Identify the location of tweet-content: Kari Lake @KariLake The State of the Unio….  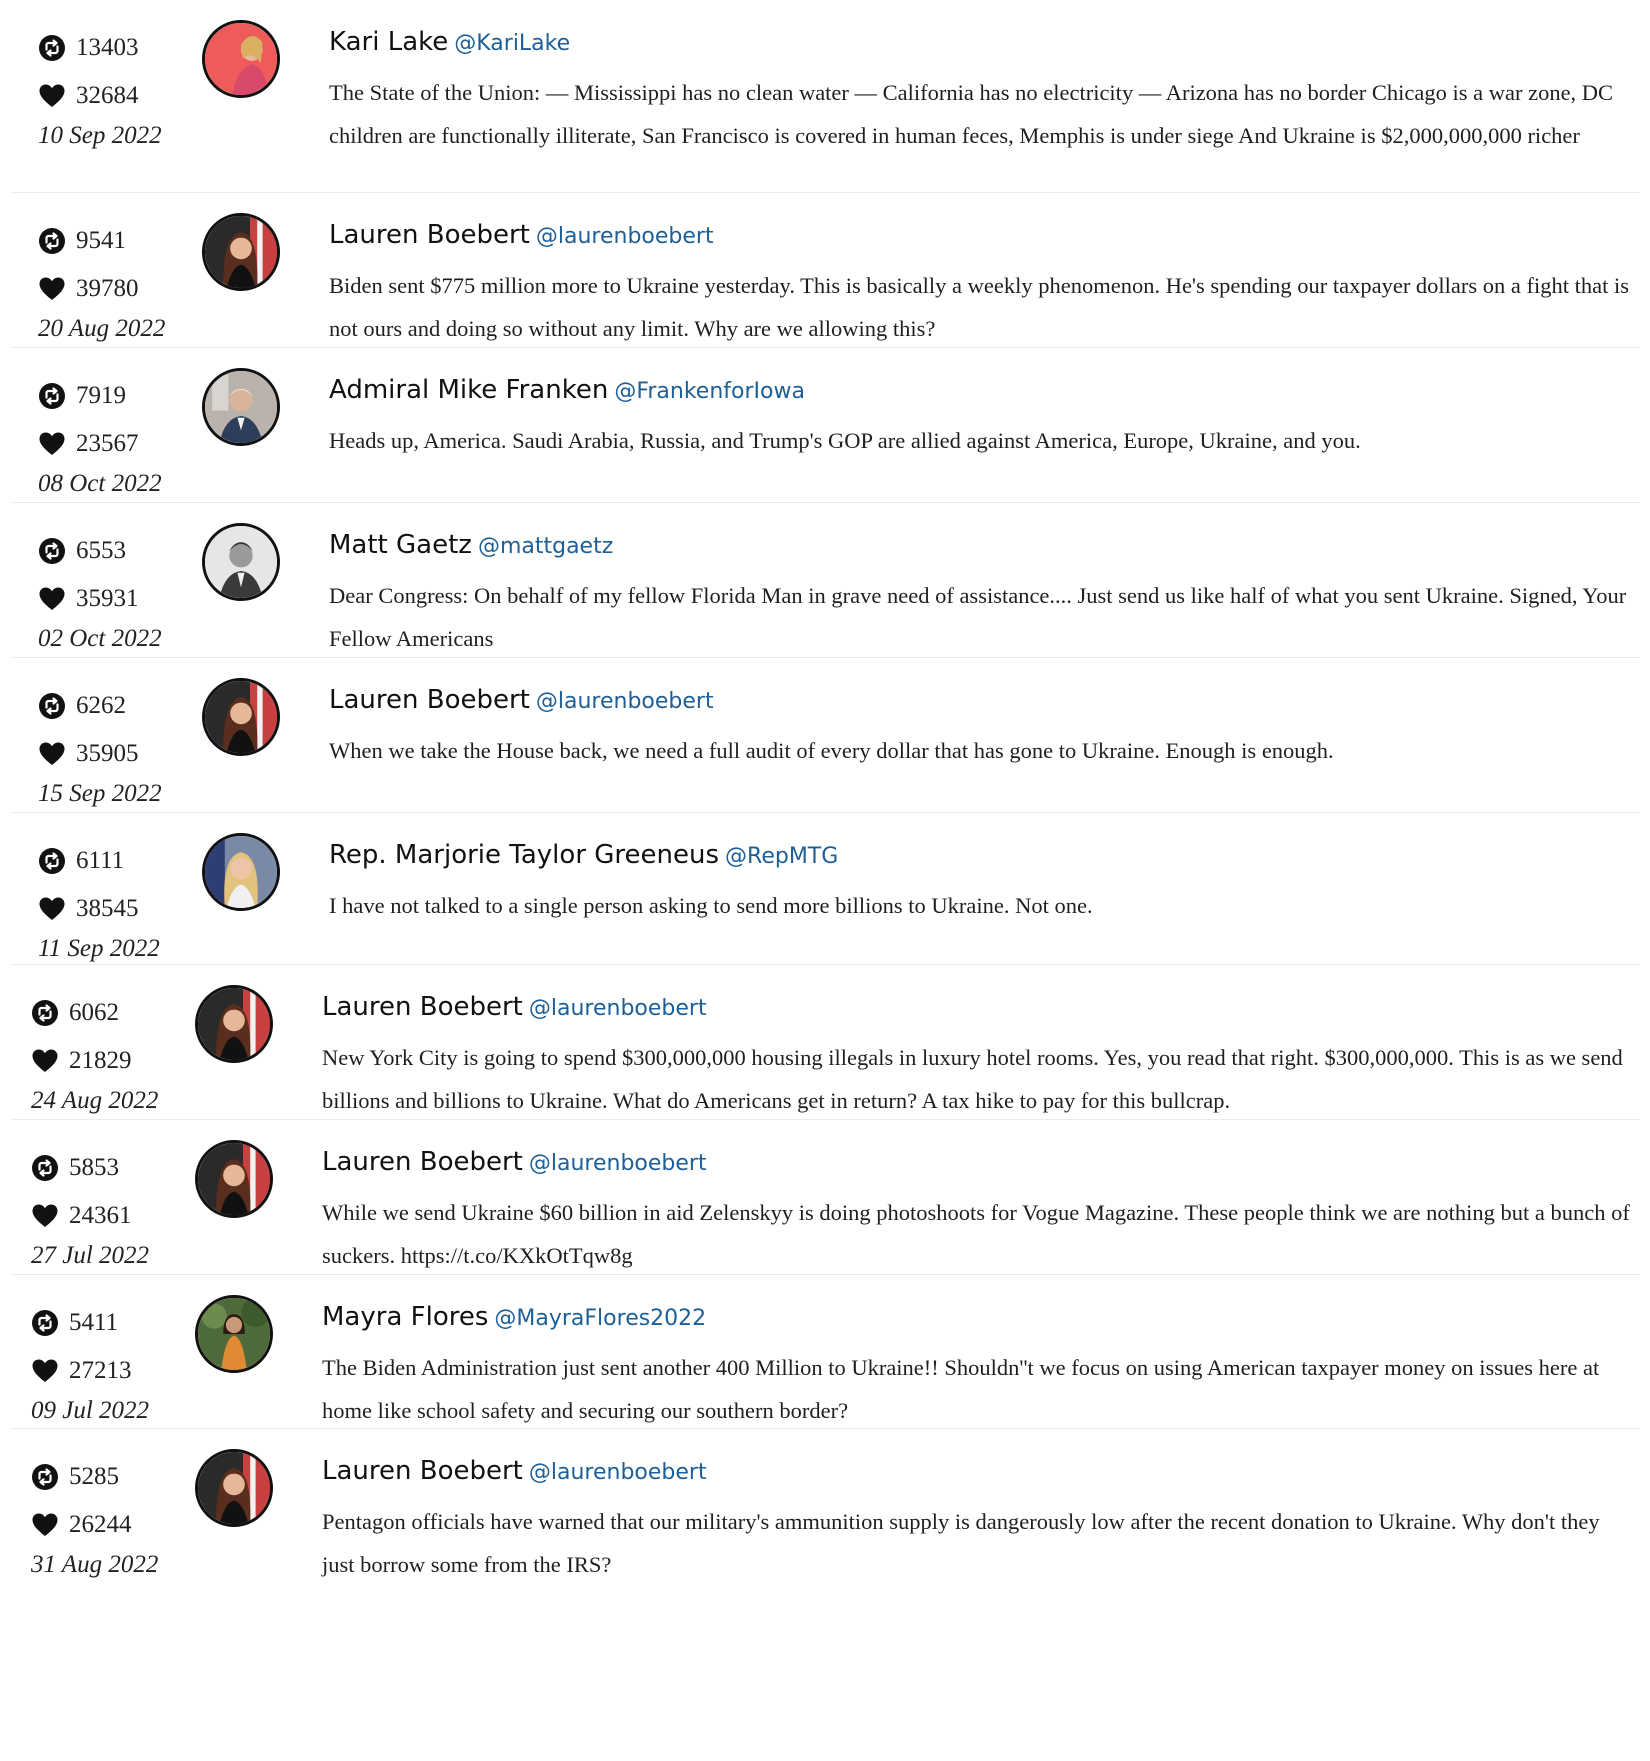
(979, 90).